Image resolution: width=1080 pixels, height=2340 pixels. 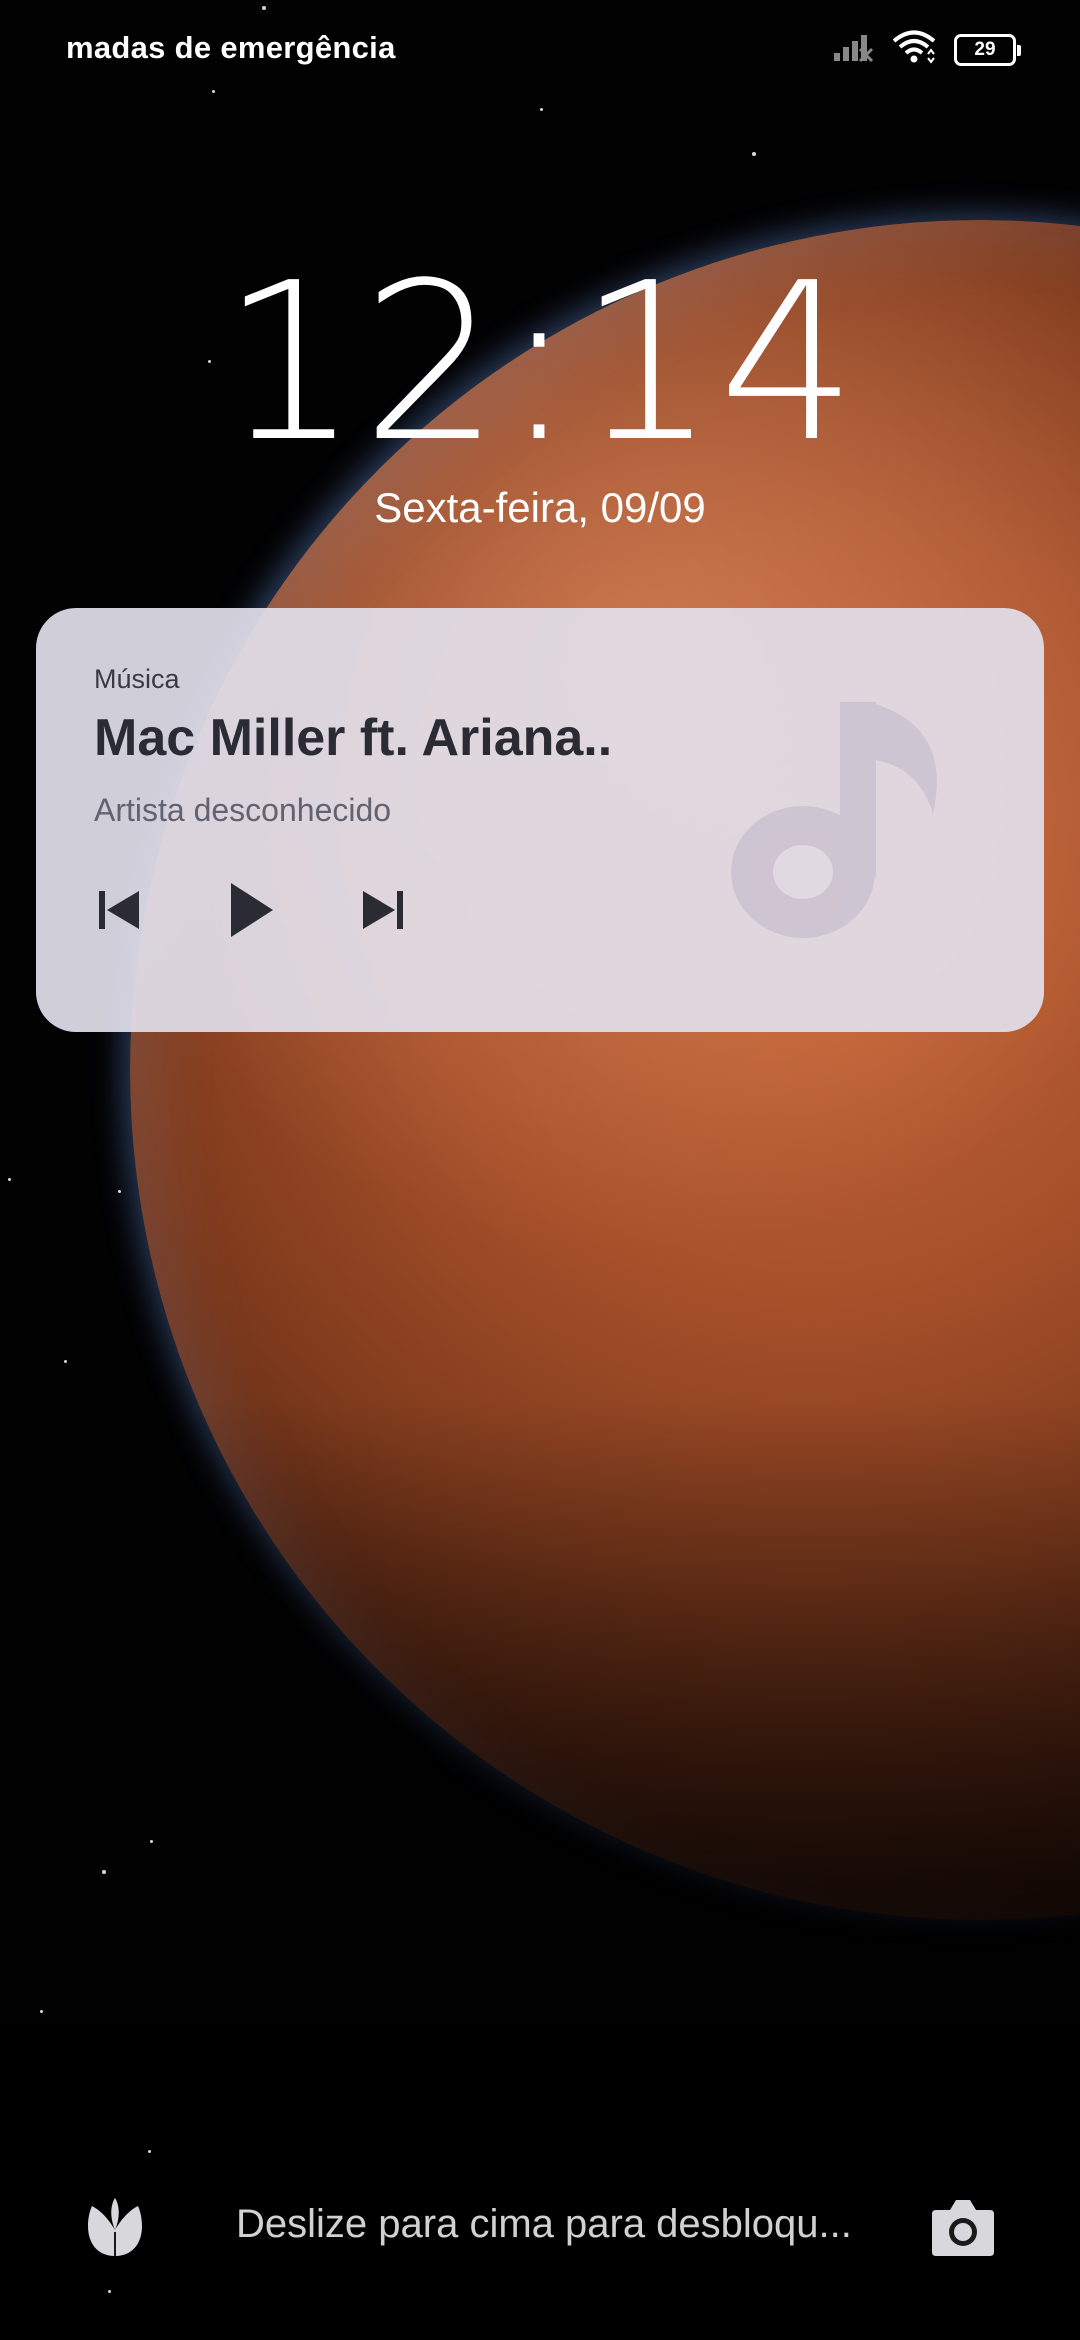 I want to click on play-icon, so click(x=251, y=910).